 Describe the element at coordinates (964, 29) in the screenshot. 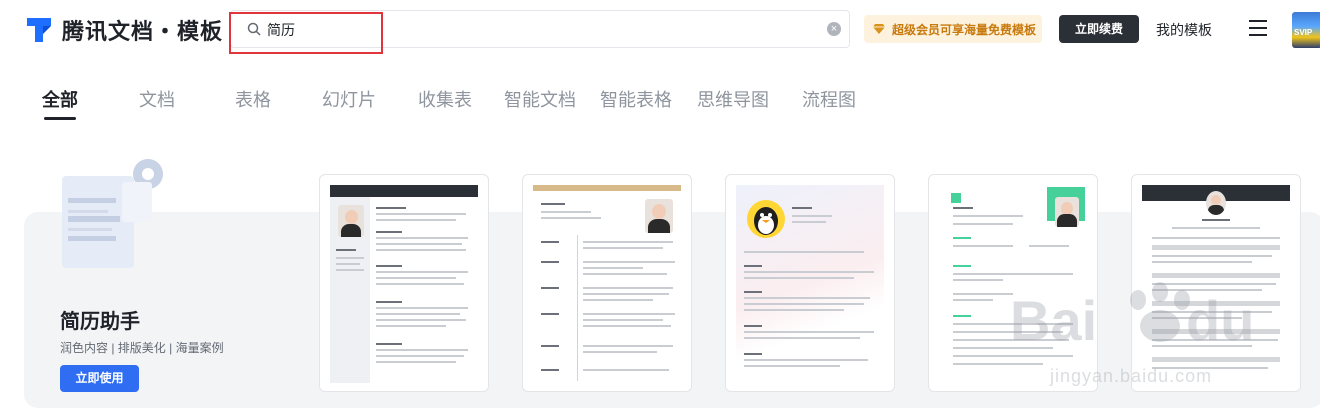

I see `vip-promo-text: 超级会员可享海量免费模板` at that location.